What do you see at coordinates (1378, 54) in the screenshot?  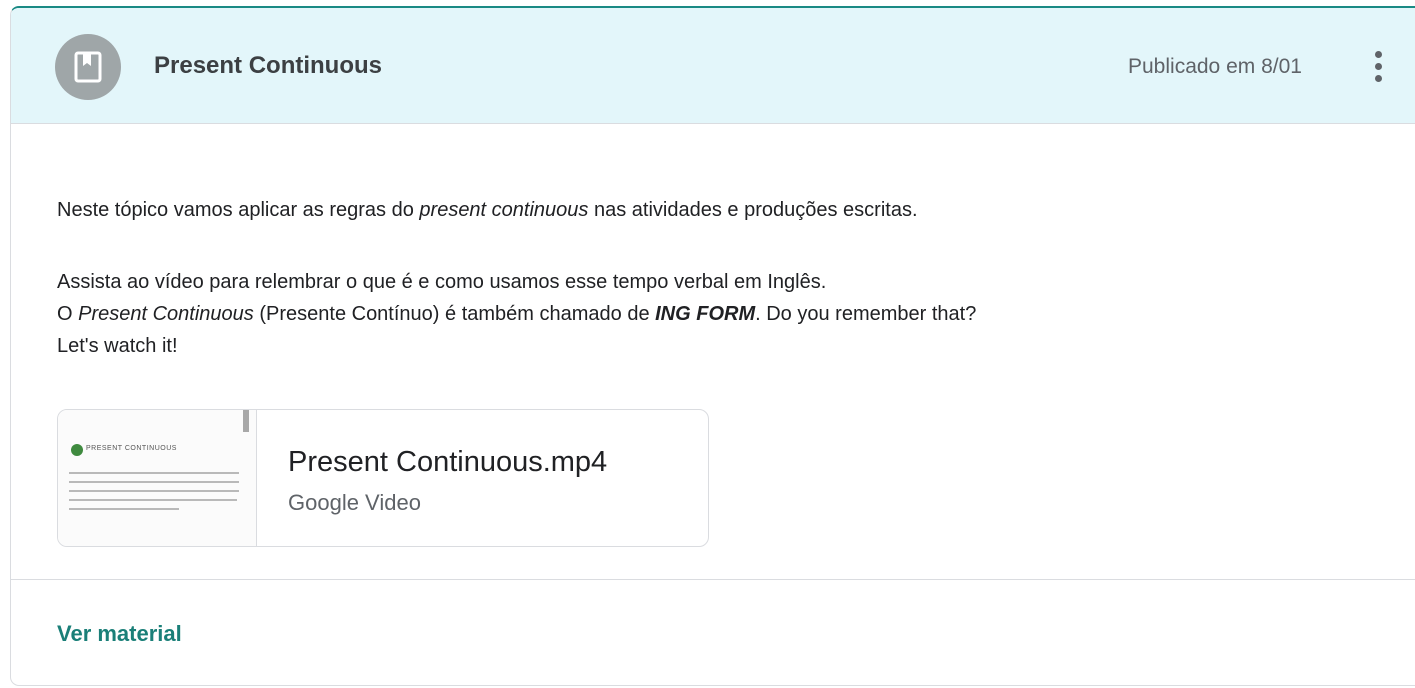 I see `more-vert-icon` at bounding box center [1378, 54].